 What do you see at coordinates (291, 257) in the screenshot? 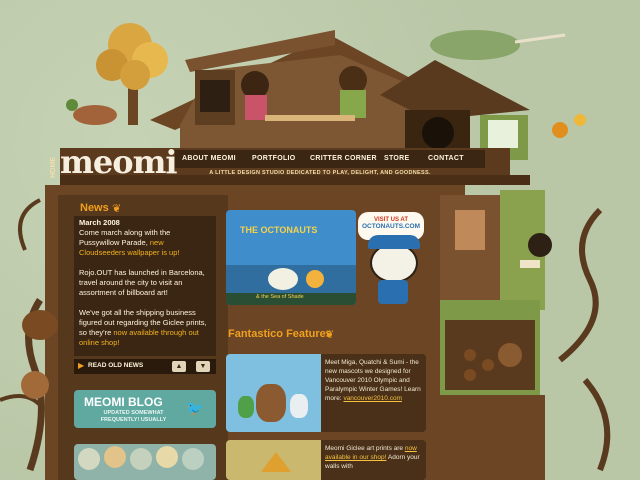
I see `octonauts-banner: THE OCTONAUTS & the Sea of Shade` at bounding box center [291, 257].